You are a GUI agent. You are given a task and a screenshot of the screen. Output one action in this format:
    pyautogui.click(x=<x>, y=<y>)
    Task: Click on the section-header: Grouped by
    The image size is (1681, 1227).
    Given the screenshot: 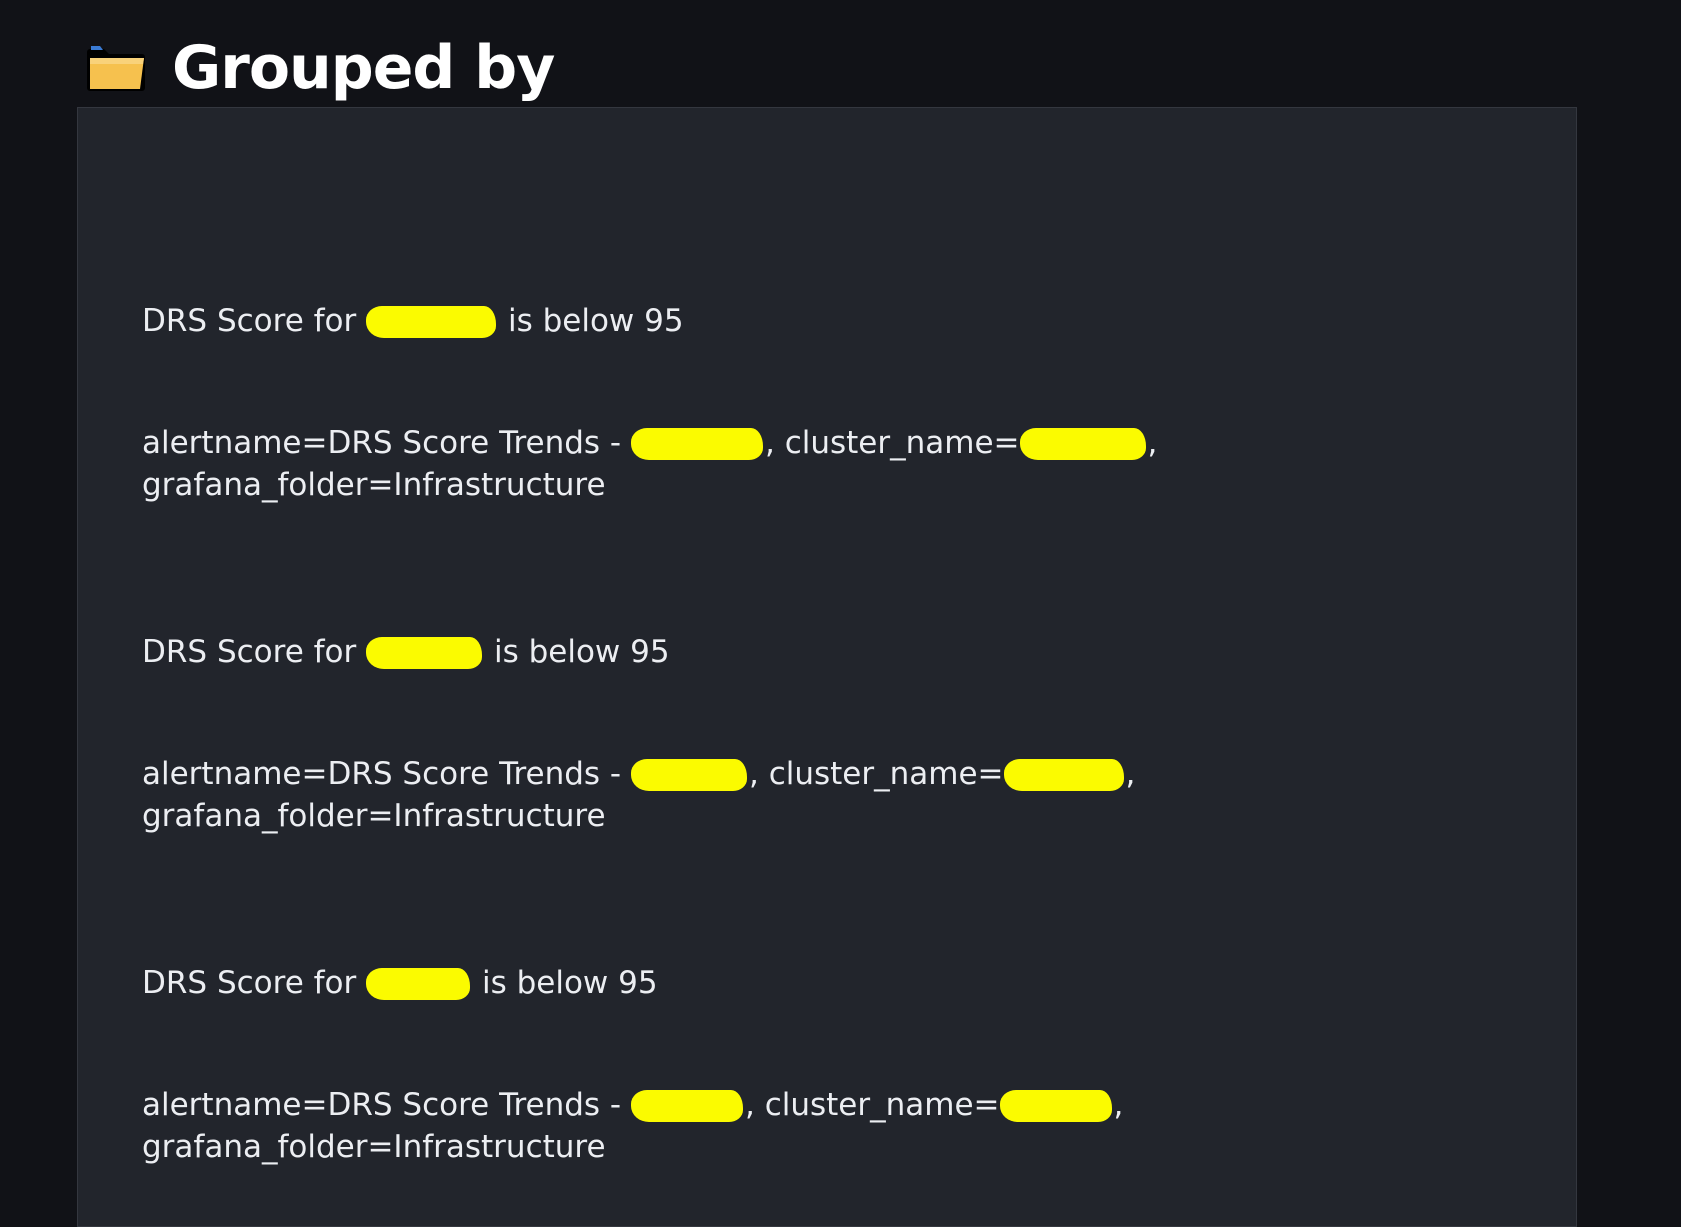 What is the action you would take?
    pyautogui.click(x=319, y=68)
    